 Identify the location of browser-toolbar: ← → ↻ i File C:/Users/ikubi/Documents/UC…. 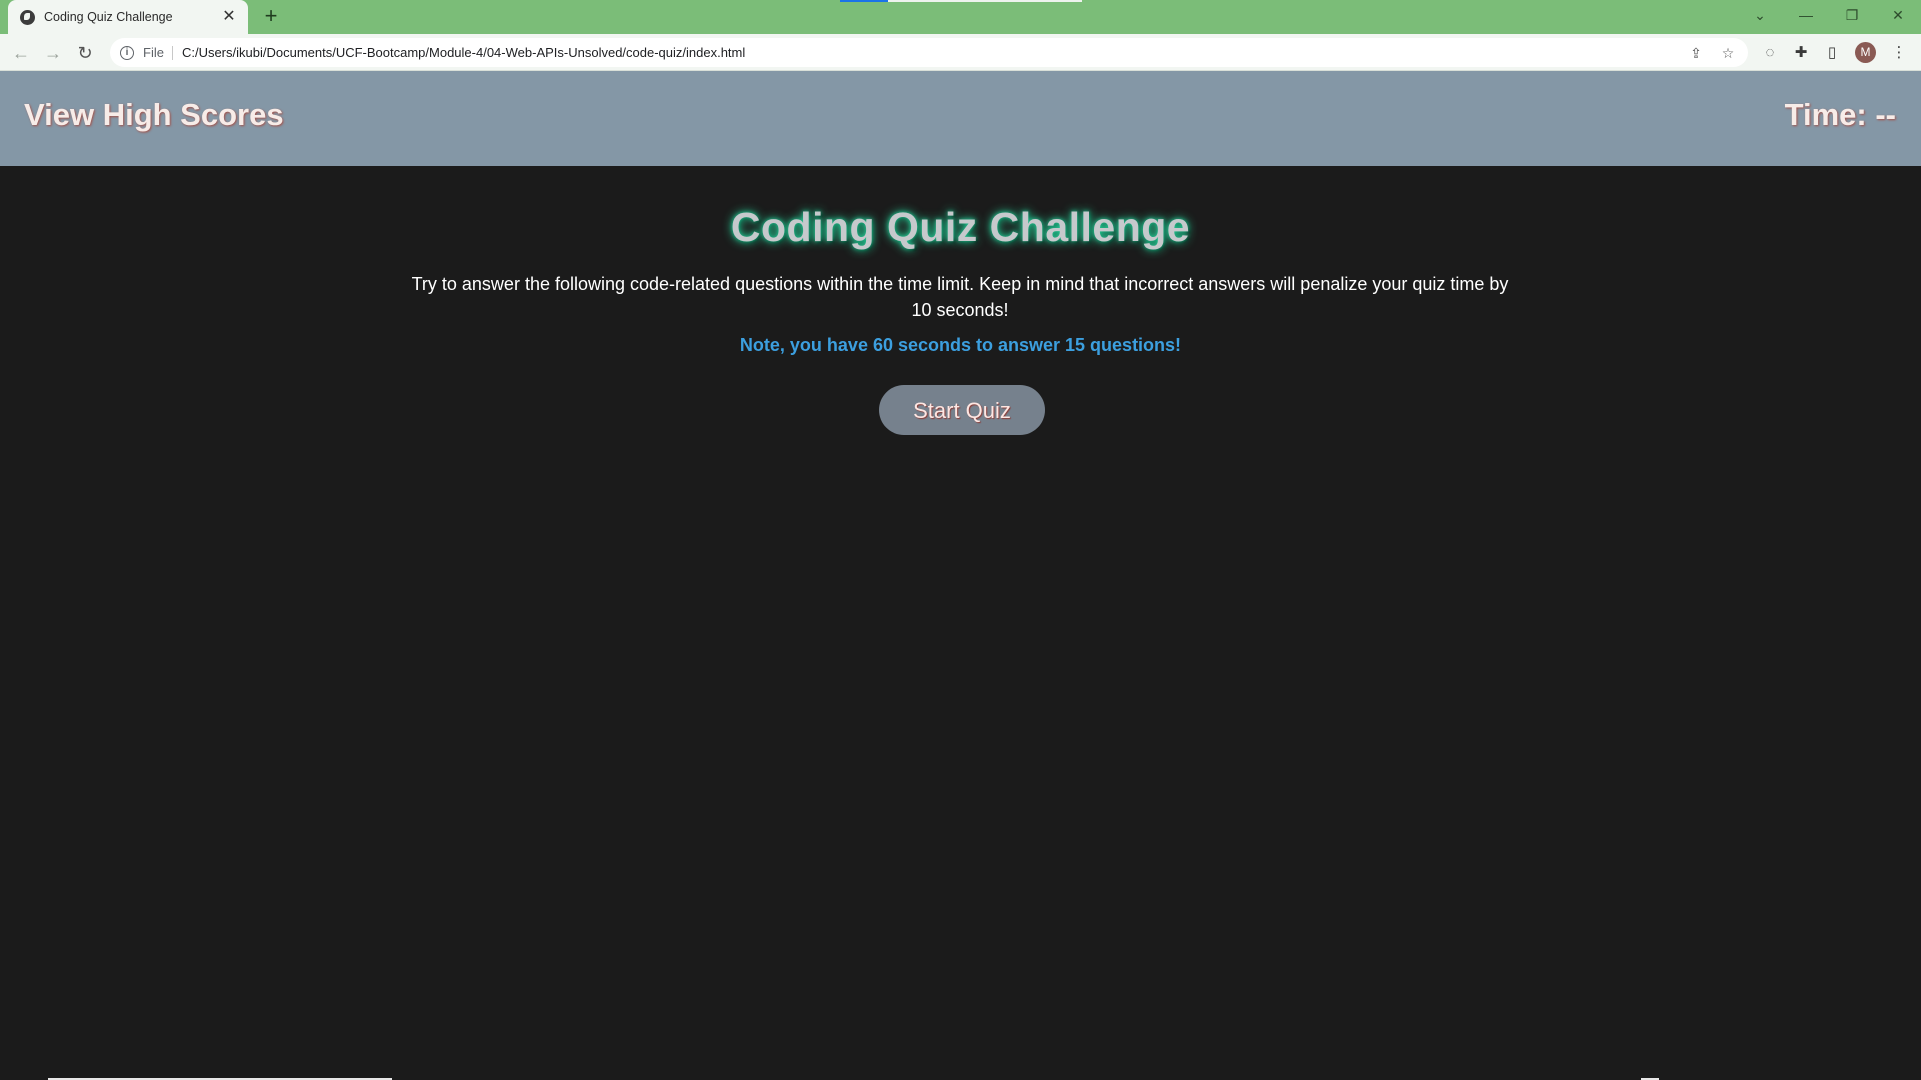
(960, 52).